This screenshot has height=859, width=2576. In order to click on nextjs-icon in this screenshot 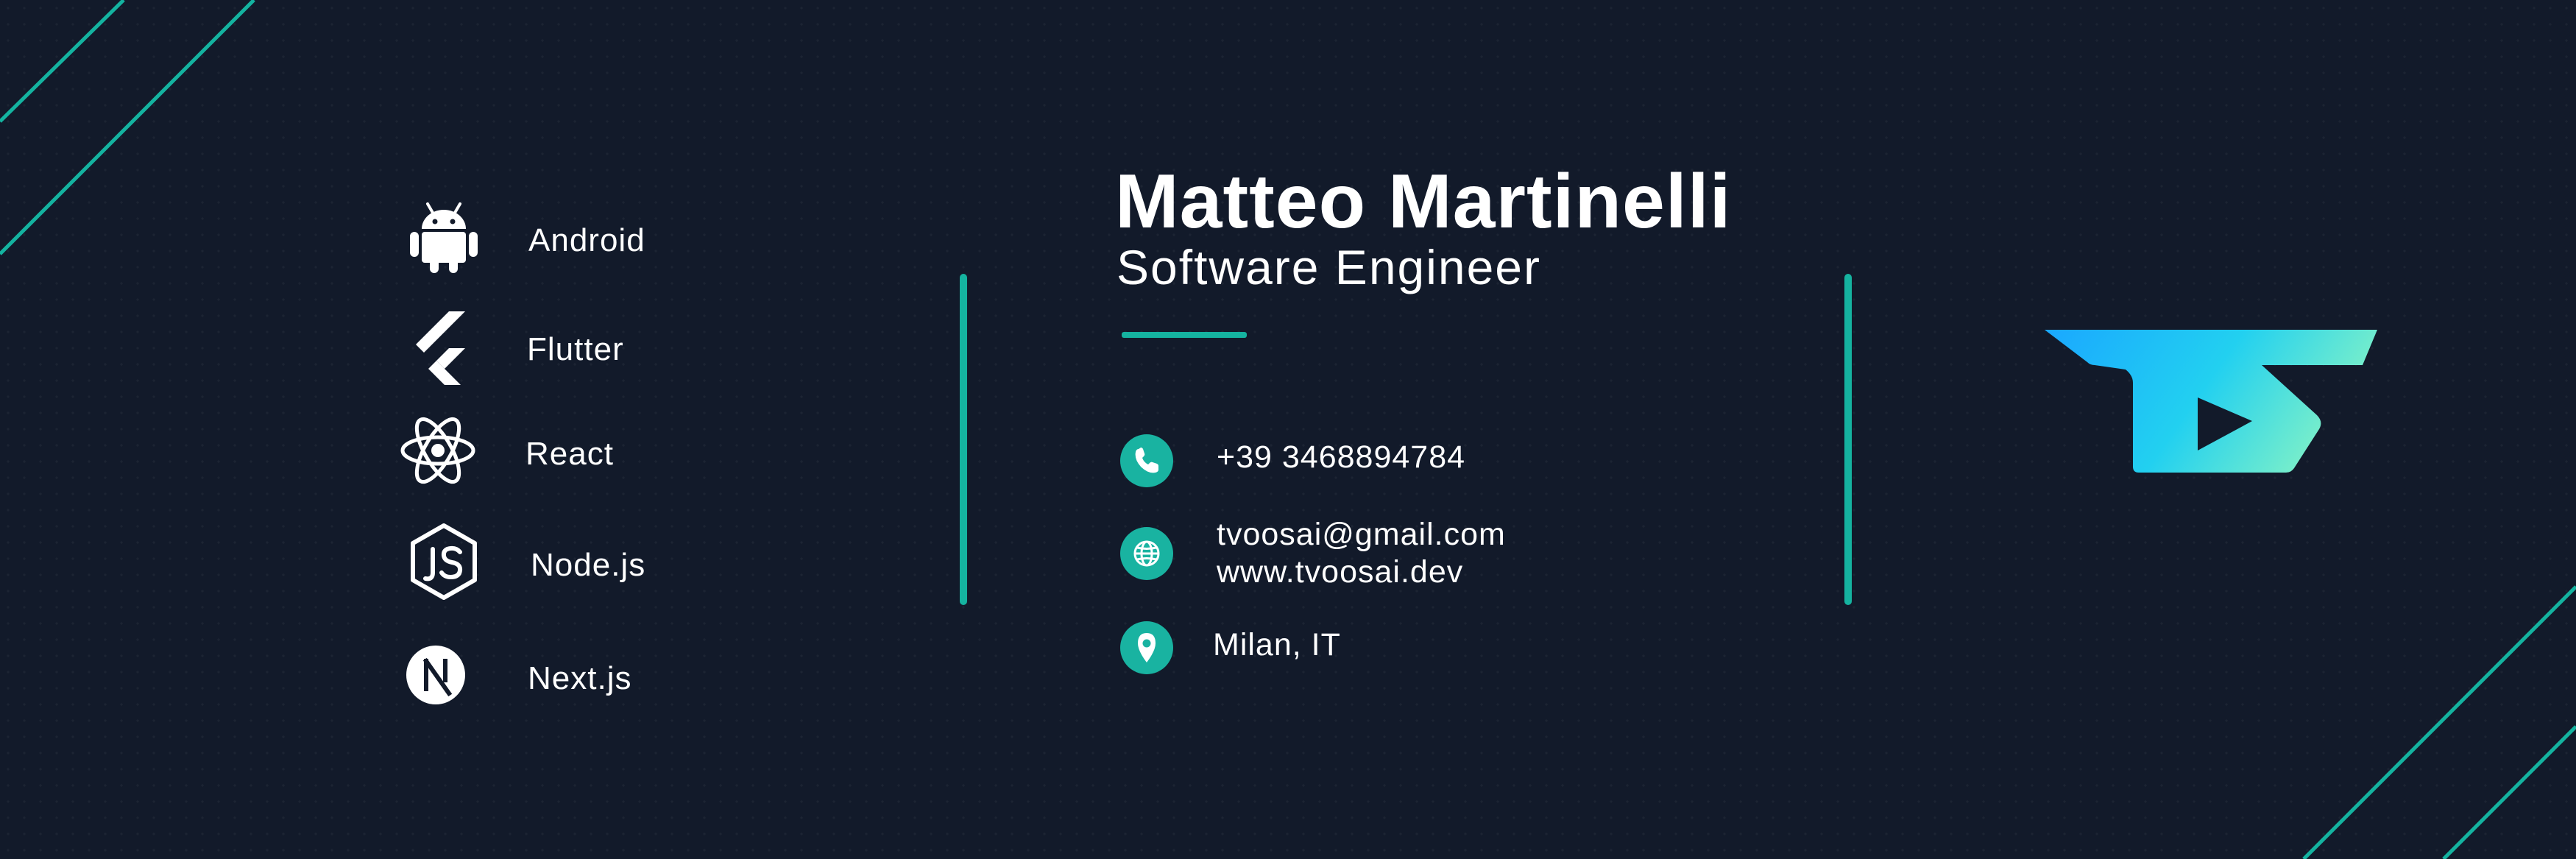, I will do `click(441, 675)`.